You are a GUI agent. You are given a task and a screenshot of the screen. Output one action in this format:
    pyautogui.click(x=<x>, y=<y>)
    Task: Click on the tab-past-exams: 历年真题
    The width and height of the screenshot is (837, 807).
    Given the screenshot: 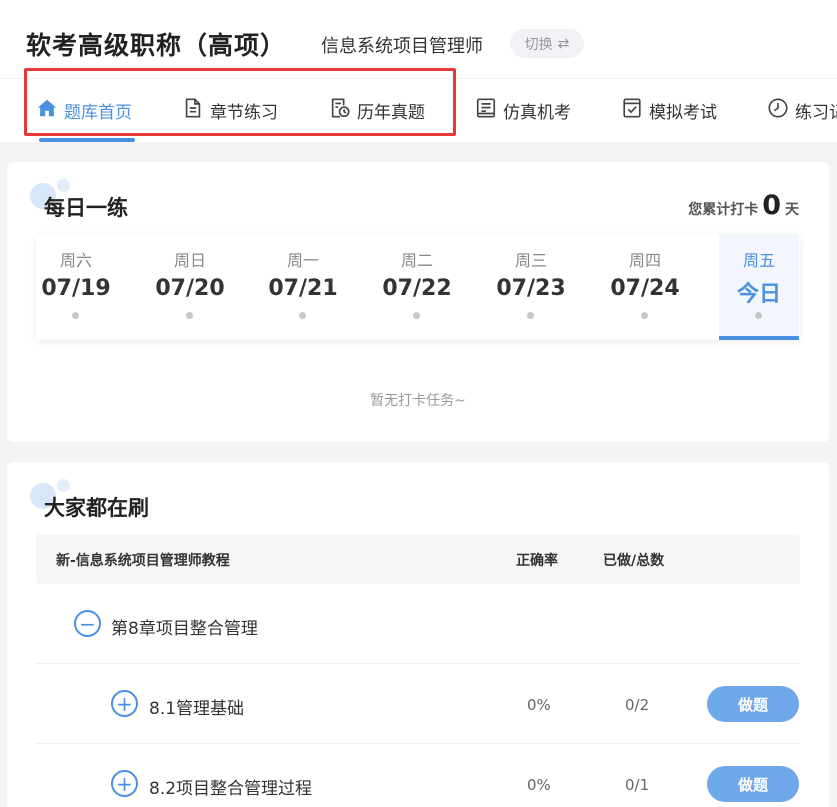 What is the action you would take?
    pyautogui.click(x=377, y=110)
    